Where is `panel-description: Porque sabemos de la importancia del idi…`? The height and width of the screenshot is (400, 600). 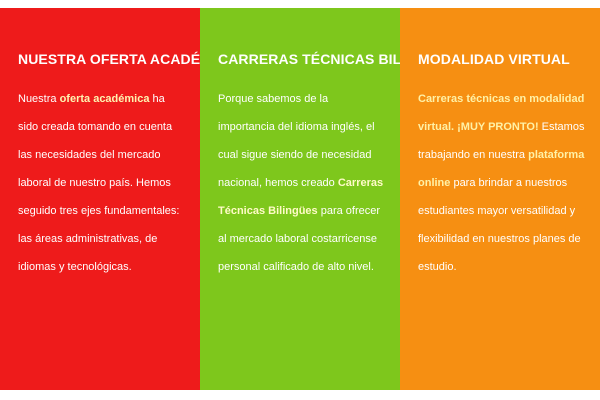
panel-description: Porque sabemos de la importancia del idi… is located at coordinates (302, 183).